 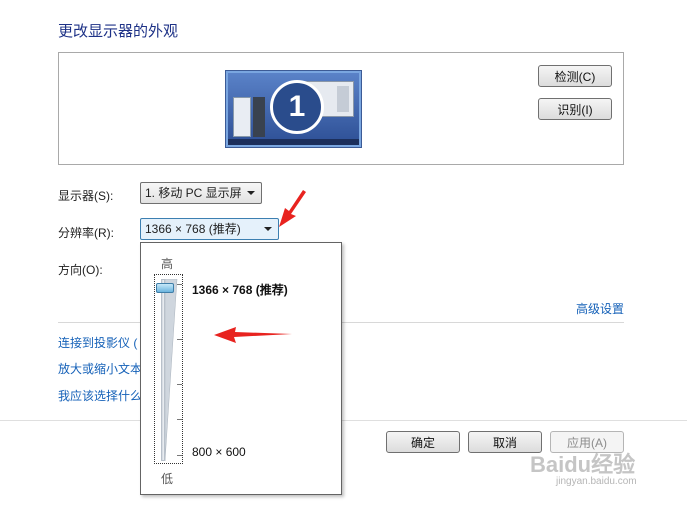 I want to click on annotation-arrows, so click(x=260, y=266).